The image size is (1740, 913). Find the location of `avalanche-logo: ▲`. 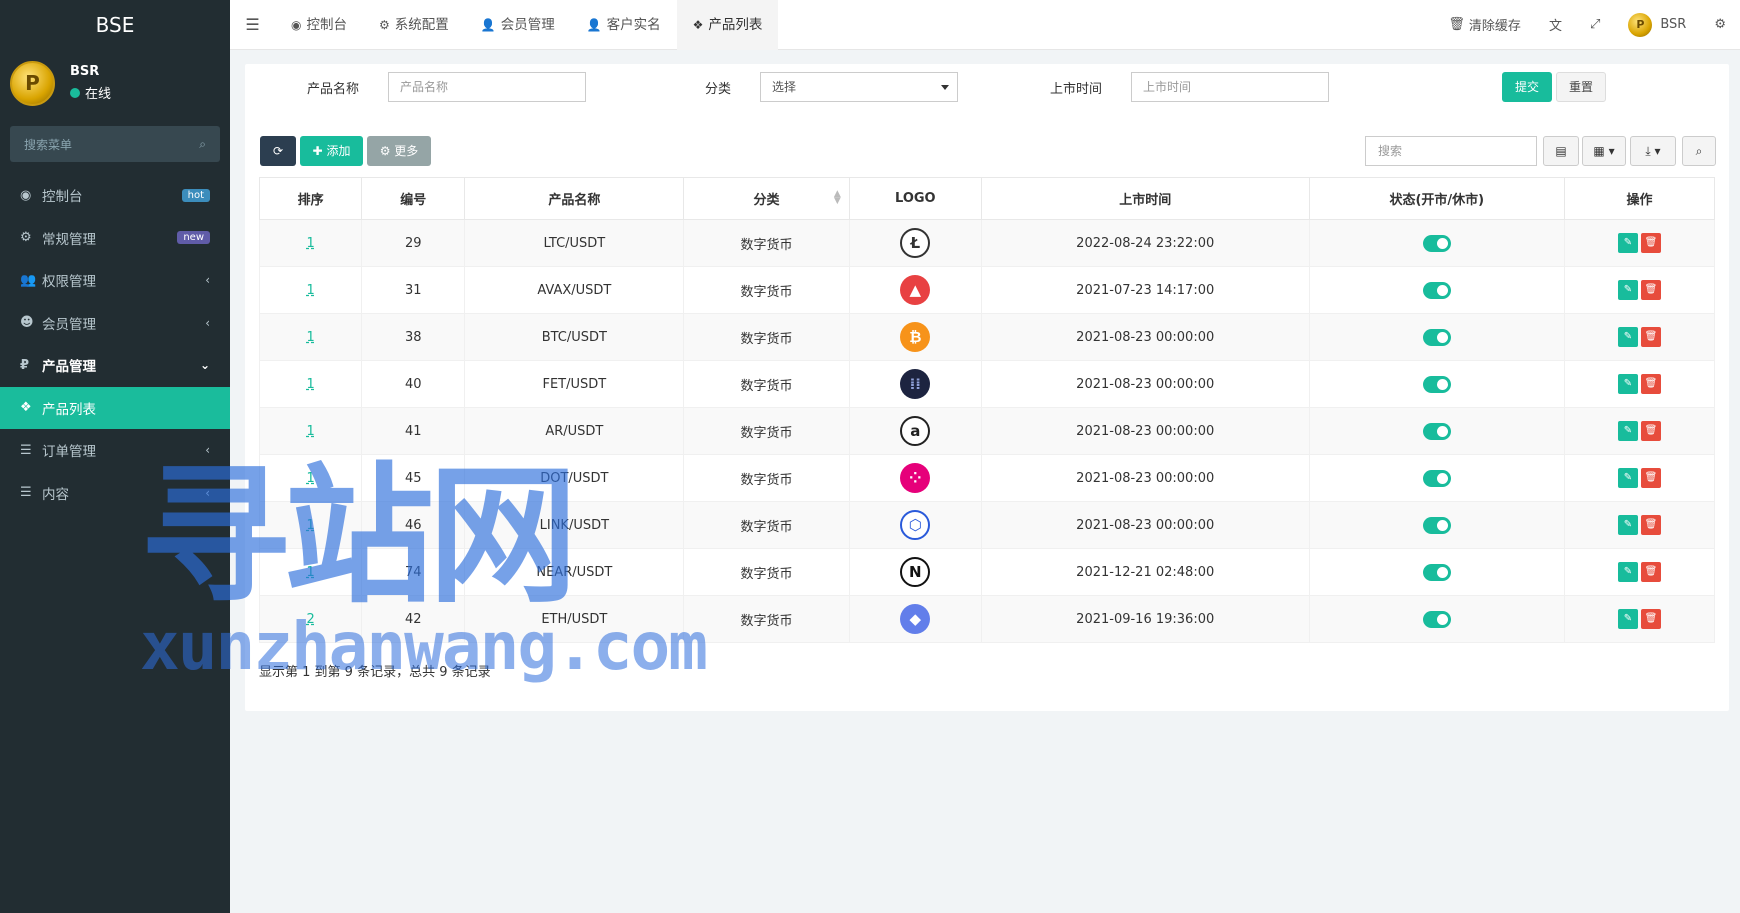

avalanche-logo: ▲ is located at coordinates (915, 290).